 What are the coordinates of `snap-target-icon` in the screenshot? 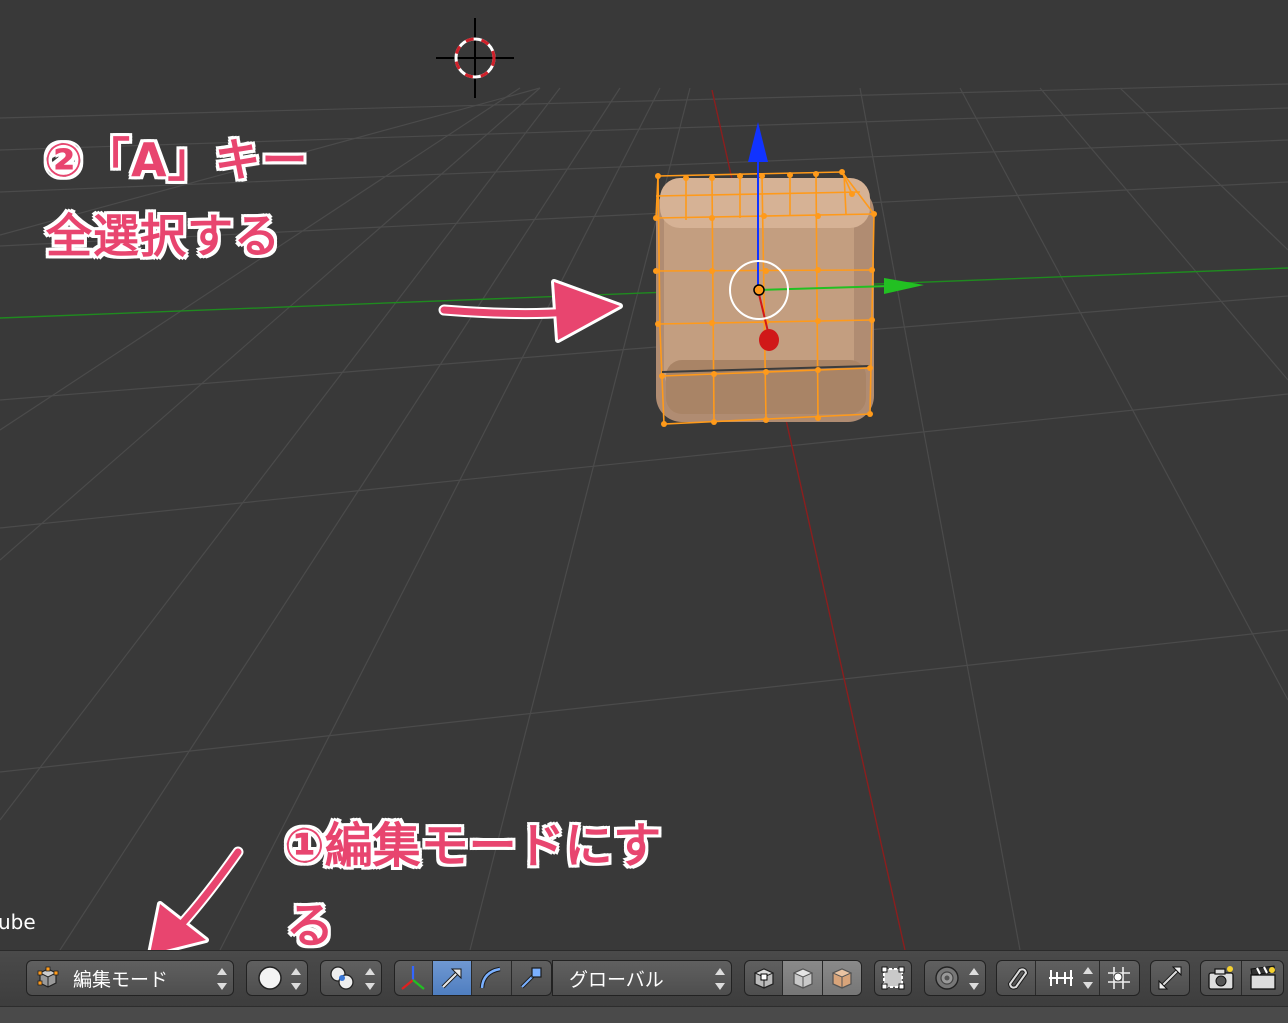 It's located at (1119, 978).